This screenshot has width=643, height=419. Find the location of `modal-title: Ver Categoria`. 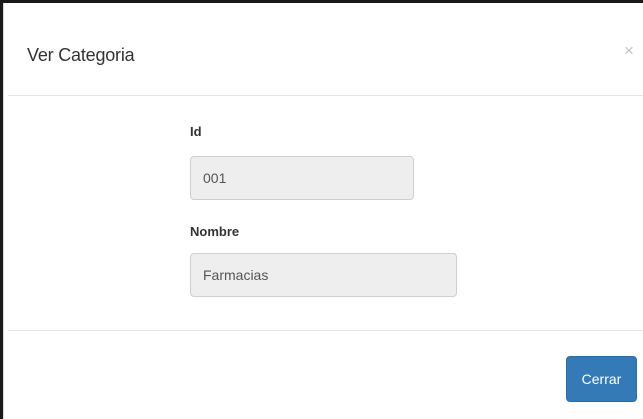

modal-title: Ver Categoria is located at coordinates (81, 55).